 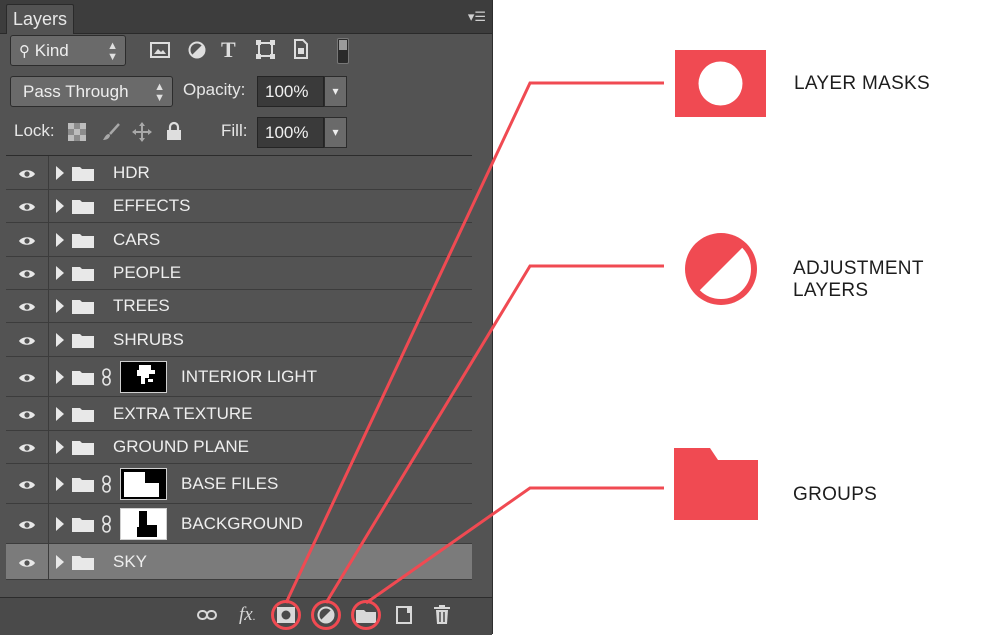 I want to click on legend-adjustment-layers: ADJUSTMENT LAYERS, so click(x=858, y=279).